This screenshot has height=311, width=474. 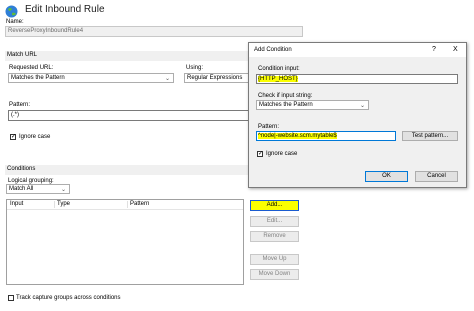 I want to click on dialog-title: Add Condition, so click(x=273, y=50).